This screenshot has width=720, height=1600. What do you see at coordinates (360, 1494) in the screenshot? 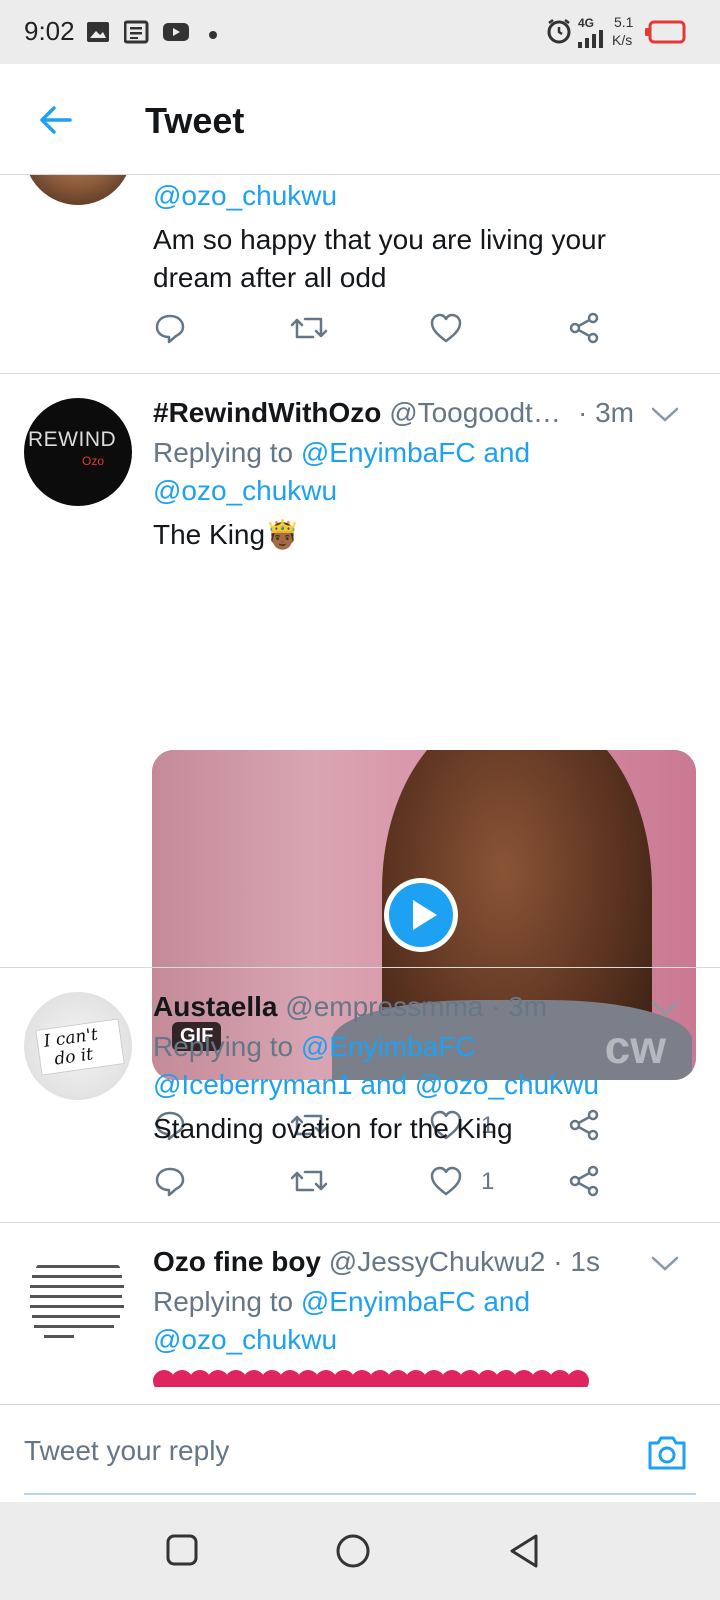
I see `reply-underline` at bounding box center [360, 1494].